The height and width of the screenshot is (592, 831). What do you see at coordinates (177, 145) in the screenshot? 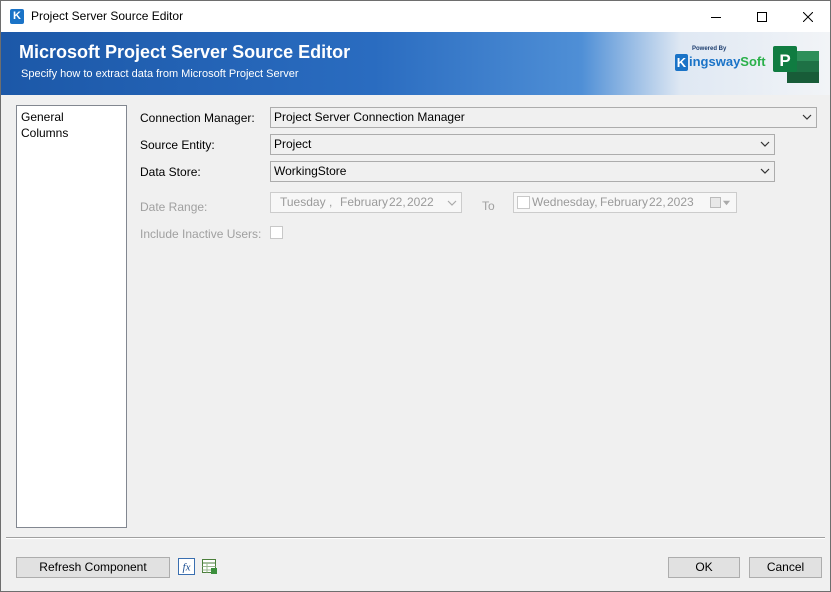
I see `source-entity-label: Source Entity:` at bounding box center [177, 145].